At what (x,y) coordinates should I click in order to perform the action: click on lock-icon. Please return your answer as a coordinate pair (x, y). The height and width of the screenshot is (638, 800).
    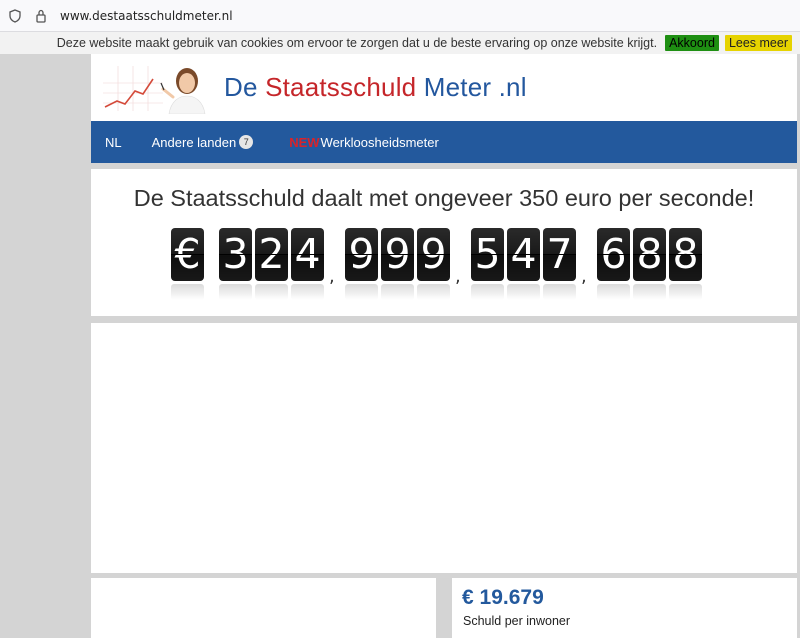
    Looking at the image, I should click on (41, 16).